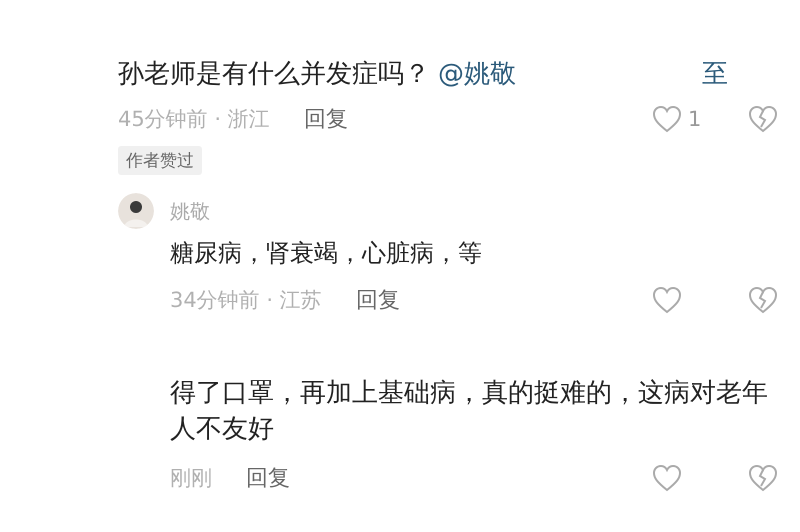 This screenshot has height=532, width=800. Describe the element at coordinates (469, 411) in the screenshot. I see `comment-text: 得了口罩，再加上基础病，真的挺难的，这病对老年人不友好` at that location.